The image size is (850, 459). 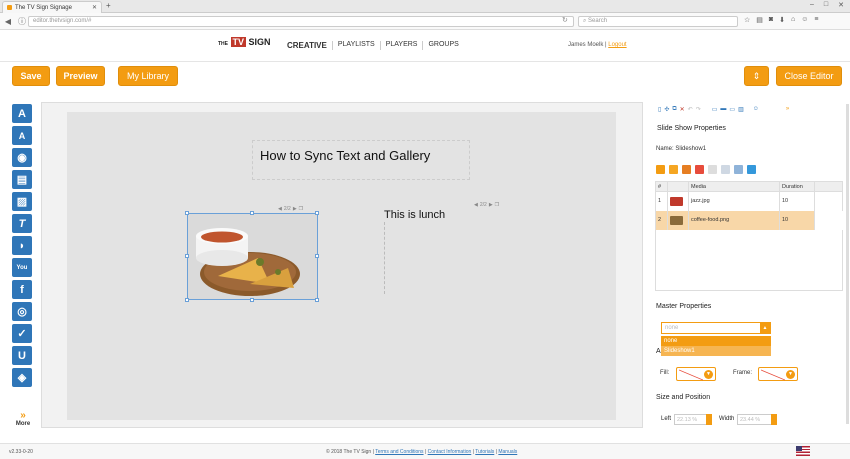 What do you see at coordinates (787, 109) in the screenshot?
I see `expand-panel-icon: »` at bounding box center [787, 109].